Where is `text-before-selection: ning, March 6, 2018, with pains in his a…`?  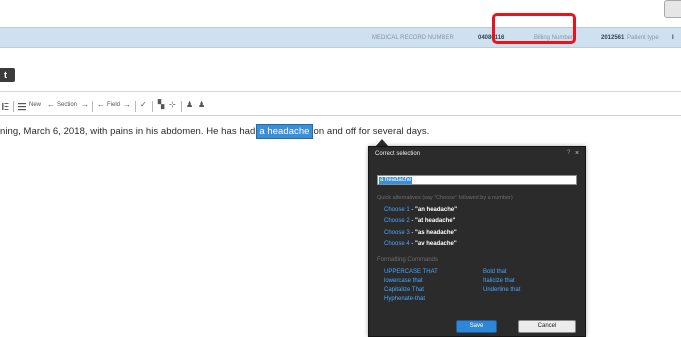
text-before-selection: ning, March 6, 2018, with pains in his a… is located at coordinates (128, 131).